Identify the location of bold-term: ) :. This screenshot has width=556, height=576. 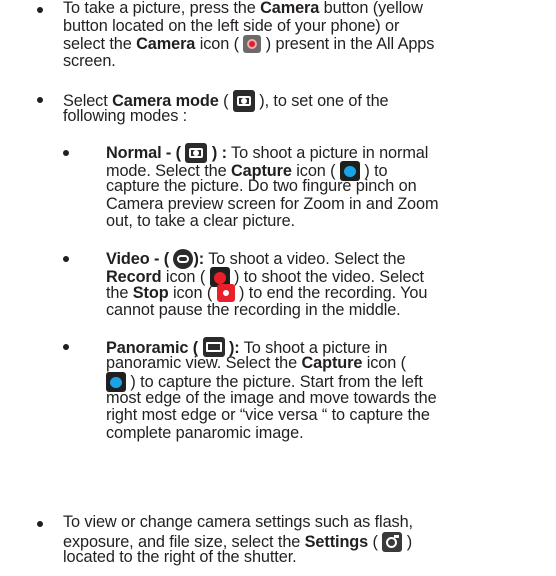
(217, 153).